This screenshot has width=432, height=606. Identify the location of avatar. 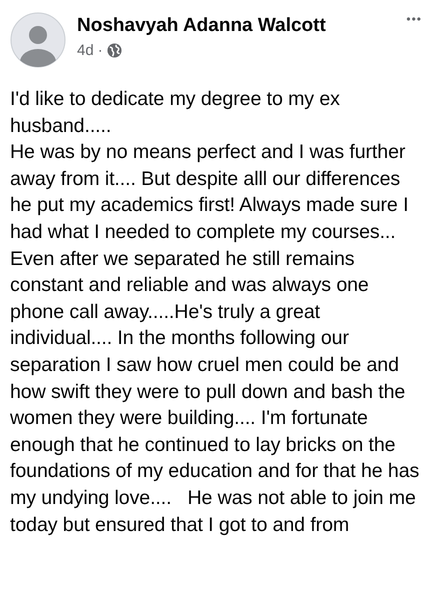
(38, 40).